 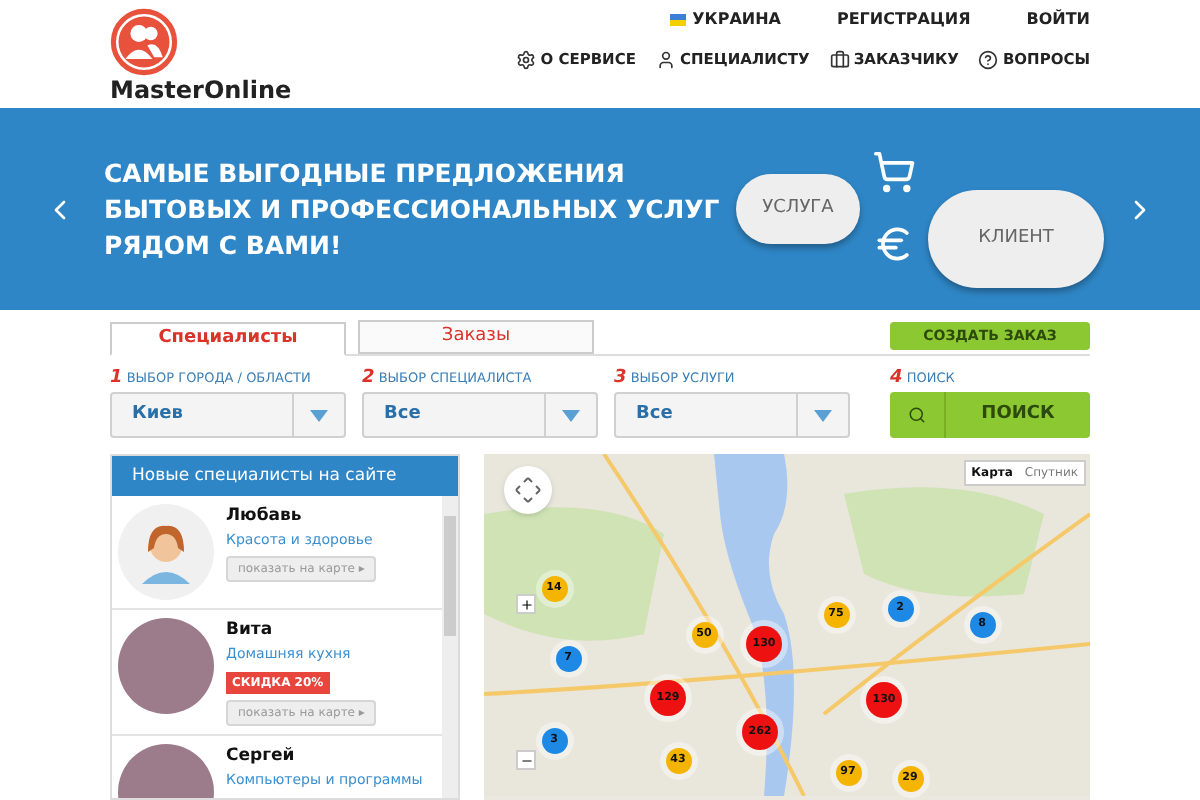 I want to click on country-link: УКРАИНА, so click(x=725, y=19).